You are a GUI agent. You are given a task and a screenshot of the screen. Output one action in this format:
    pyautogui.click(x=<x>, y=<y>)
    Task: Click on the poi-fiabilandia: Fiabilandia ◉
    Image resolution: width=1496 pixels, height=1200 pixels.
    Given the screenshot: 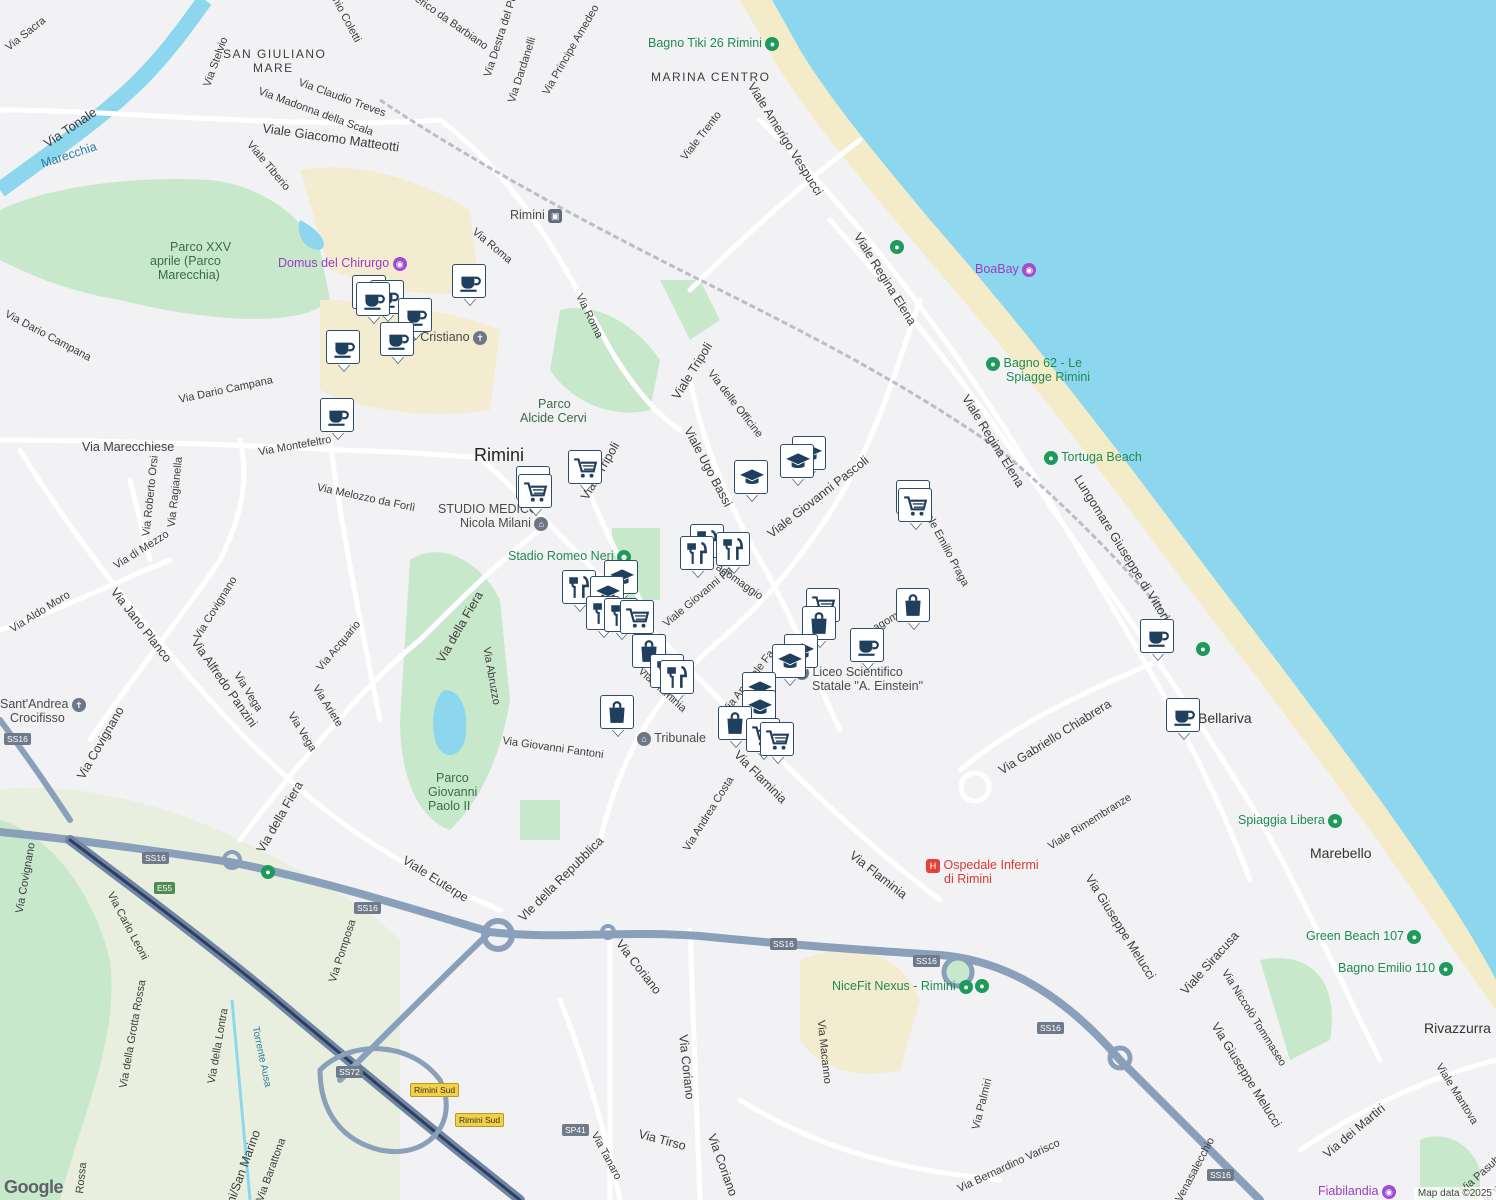 What is the action you would take?
    pyautogui.click(x=1357, y=1191)
    